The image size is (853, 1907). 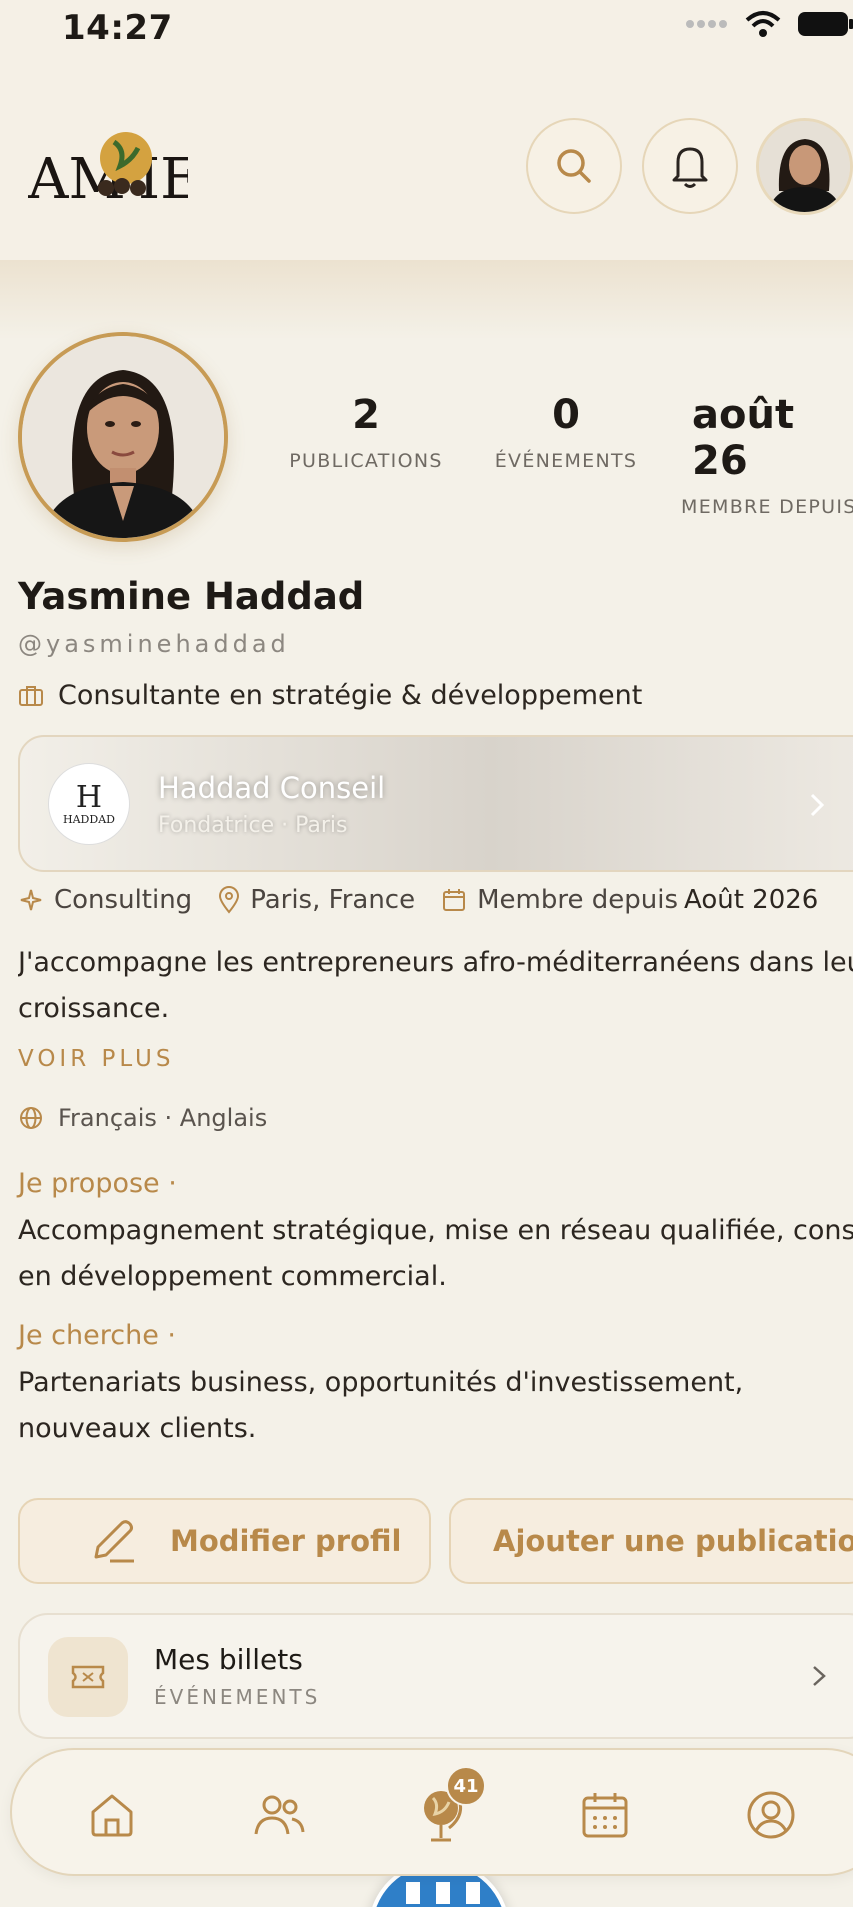 I want to click on see-more-link: VOIR PLUS, so click(x=96, y=1059).